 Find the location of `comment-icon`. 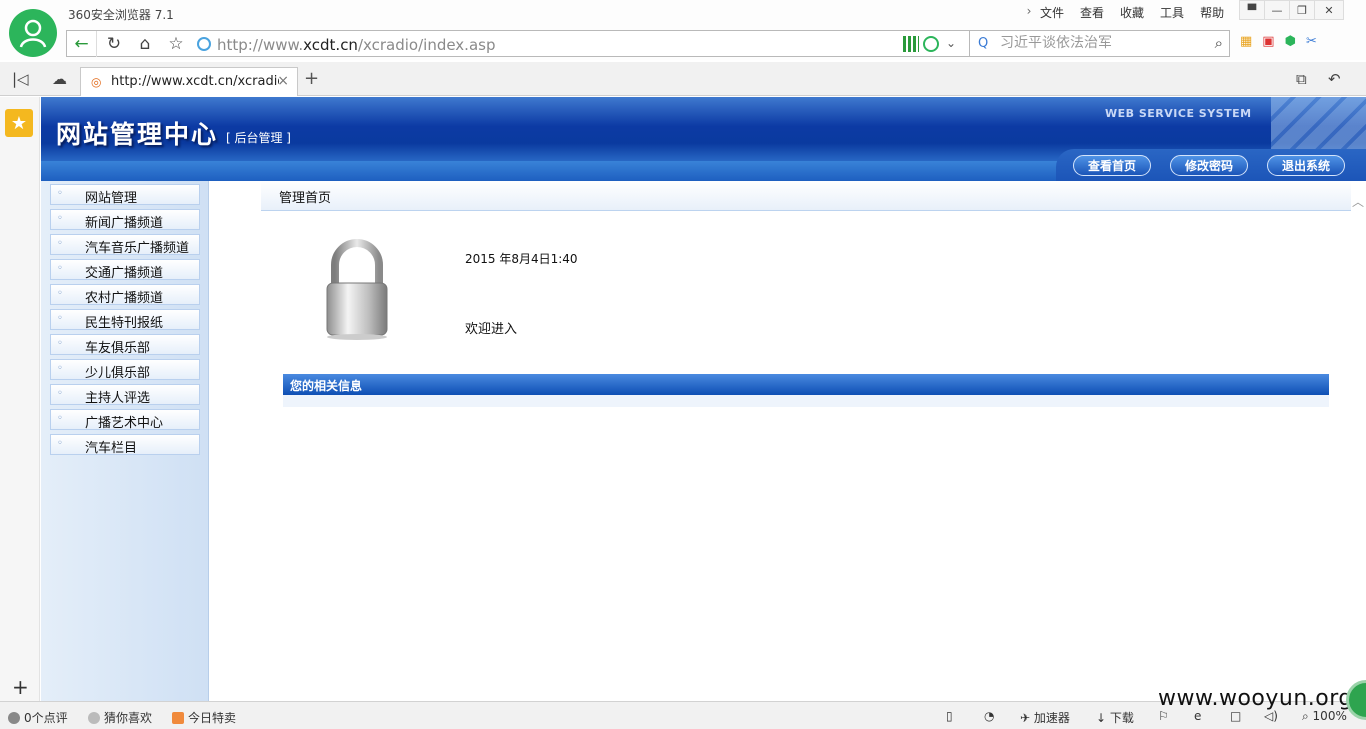

comment-icon is located at coordinates (14, 718).